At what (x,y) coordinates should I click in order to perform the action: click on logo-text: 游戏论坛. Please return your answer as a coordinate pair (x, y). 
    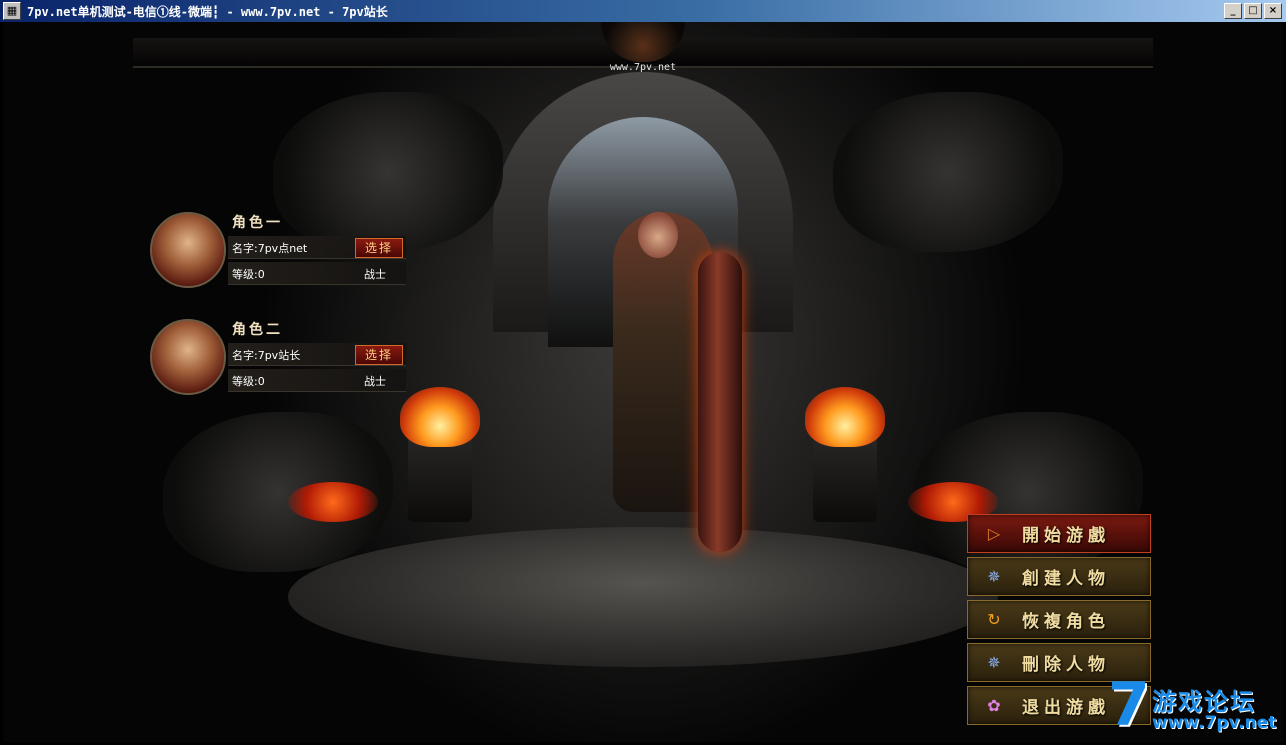
    Looking at the image, I should click on (1204, 702).